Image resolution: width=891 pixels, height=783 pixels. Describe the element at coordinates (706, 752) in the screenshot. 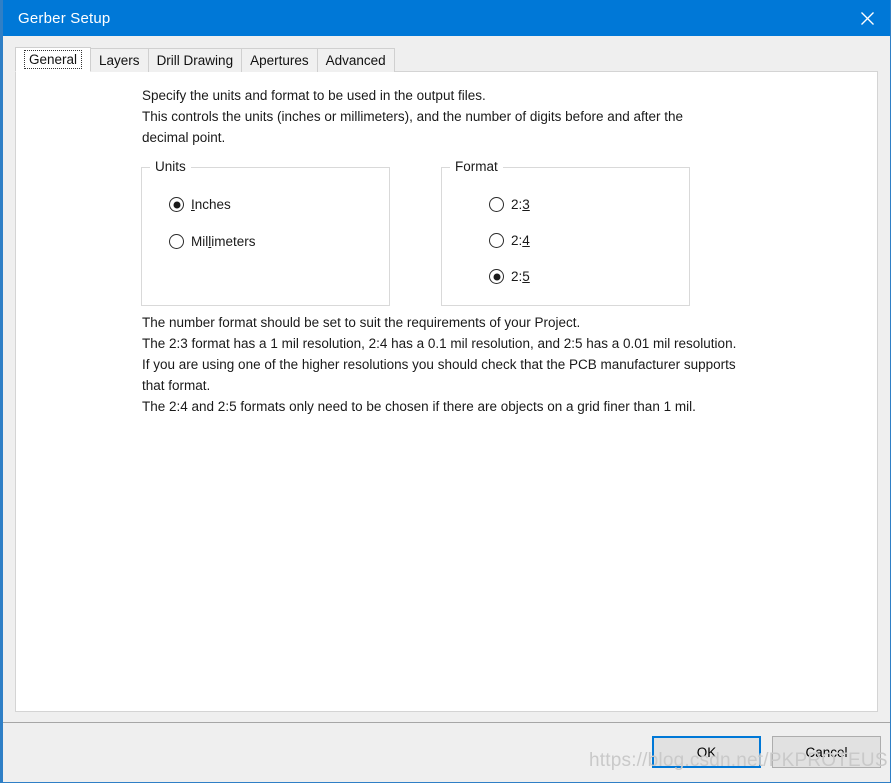

I see `ok-button: OK` at that location.